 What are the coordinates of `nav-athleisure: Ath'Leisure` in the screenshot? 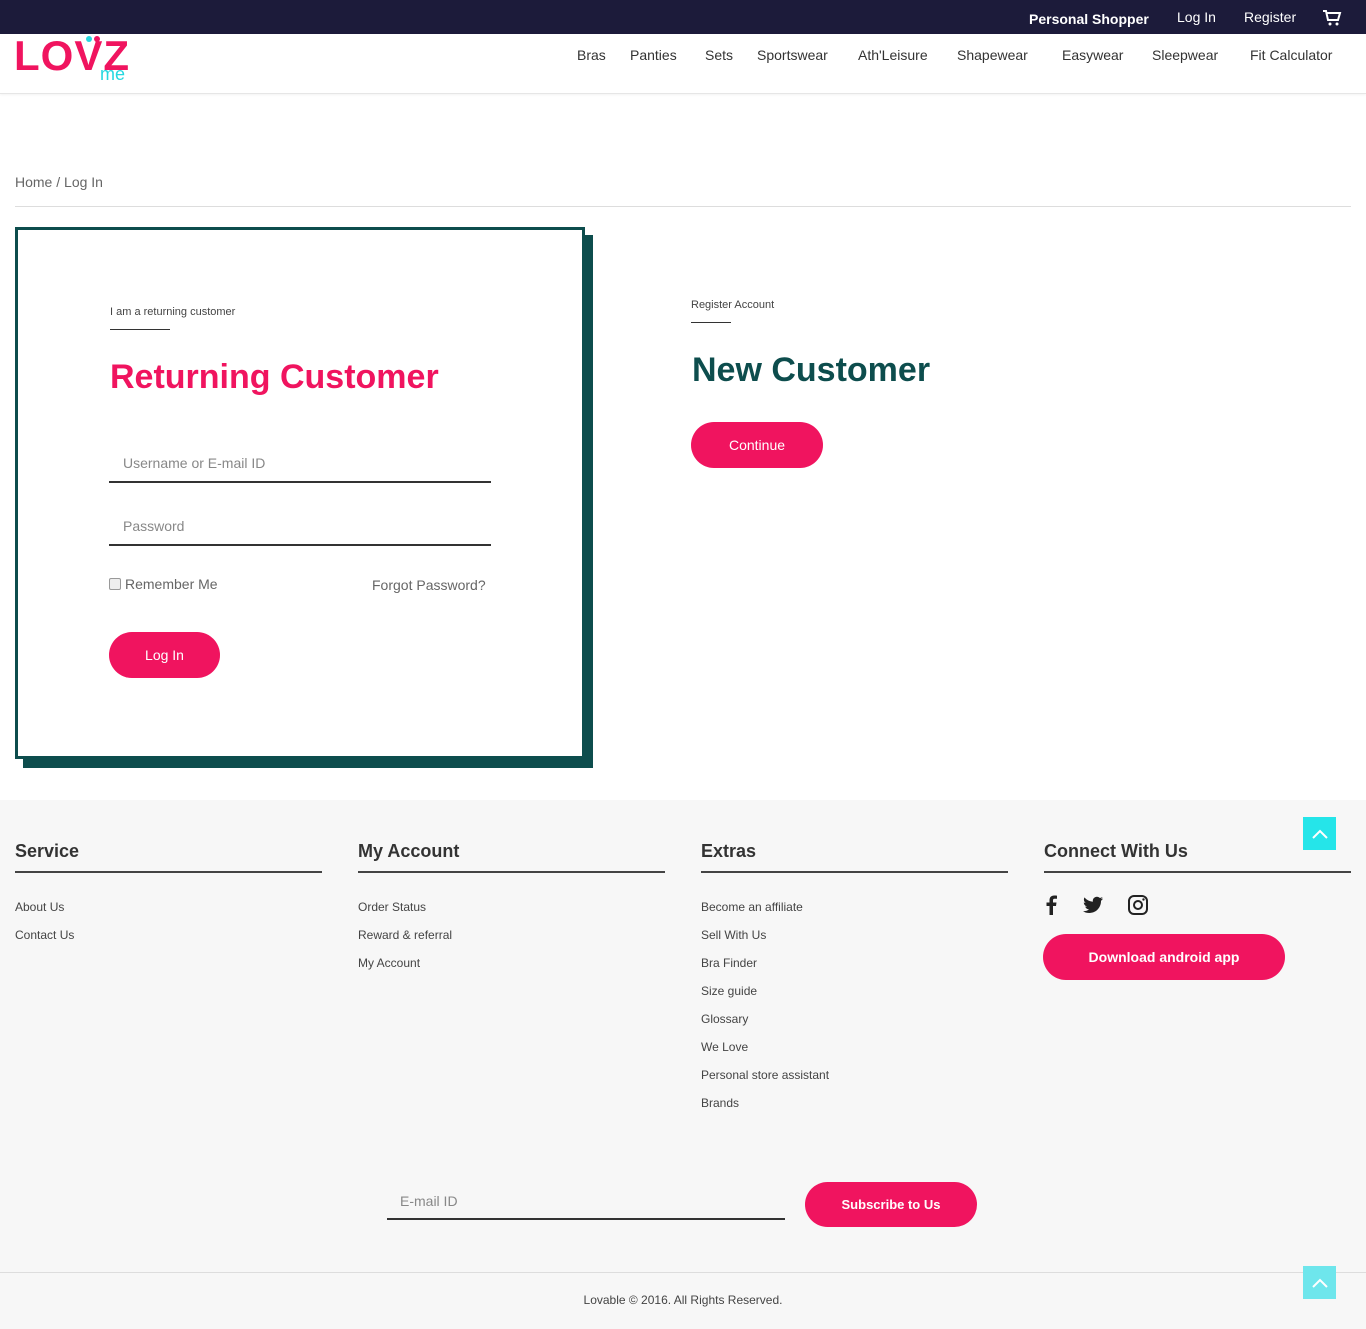 It's located at (893, 55).